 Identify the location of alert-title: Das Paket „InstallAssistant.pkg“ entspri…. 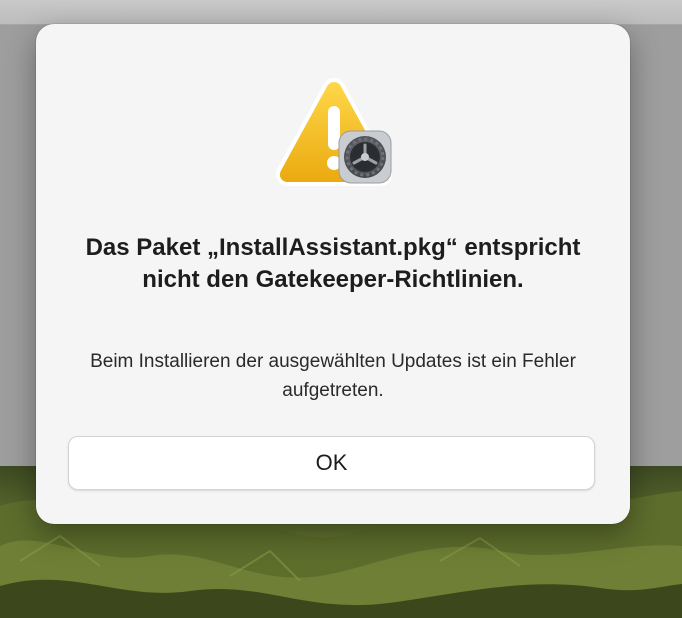
(333, 263).